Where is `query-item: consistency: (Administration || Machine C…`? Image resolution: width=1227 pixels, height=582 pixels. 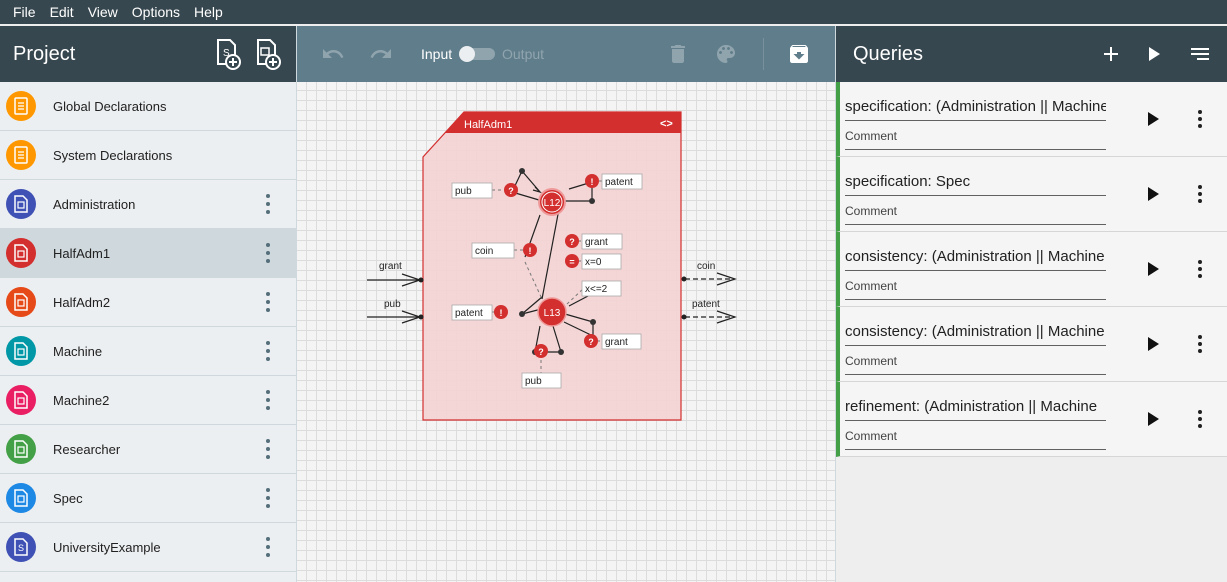 query-item: consistency: (Administration || Machine C… is located at coordinates (1031, 269).